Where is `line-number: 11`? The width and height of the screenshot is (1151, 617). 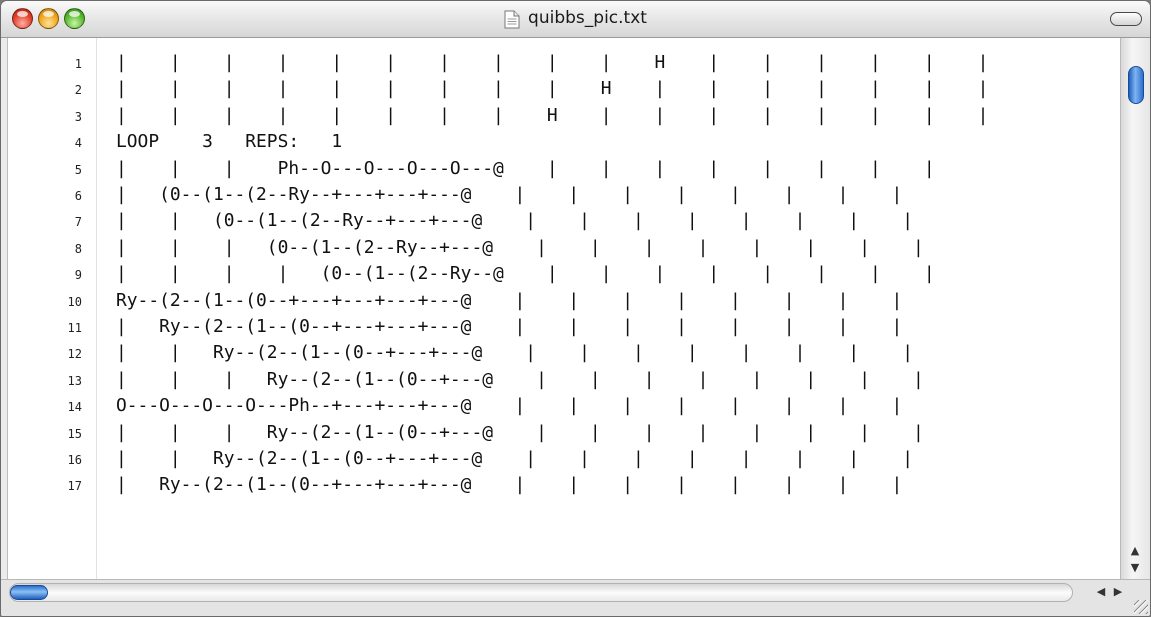 line-number: 11 is located at coordinates (74, 328).